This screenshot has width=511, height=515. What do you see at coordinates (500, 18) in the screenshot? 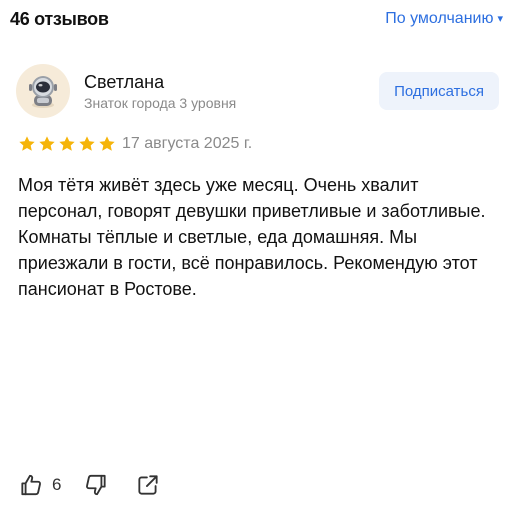
I see `chevron-down-icon: ▾` at bounding box center [500, 18].